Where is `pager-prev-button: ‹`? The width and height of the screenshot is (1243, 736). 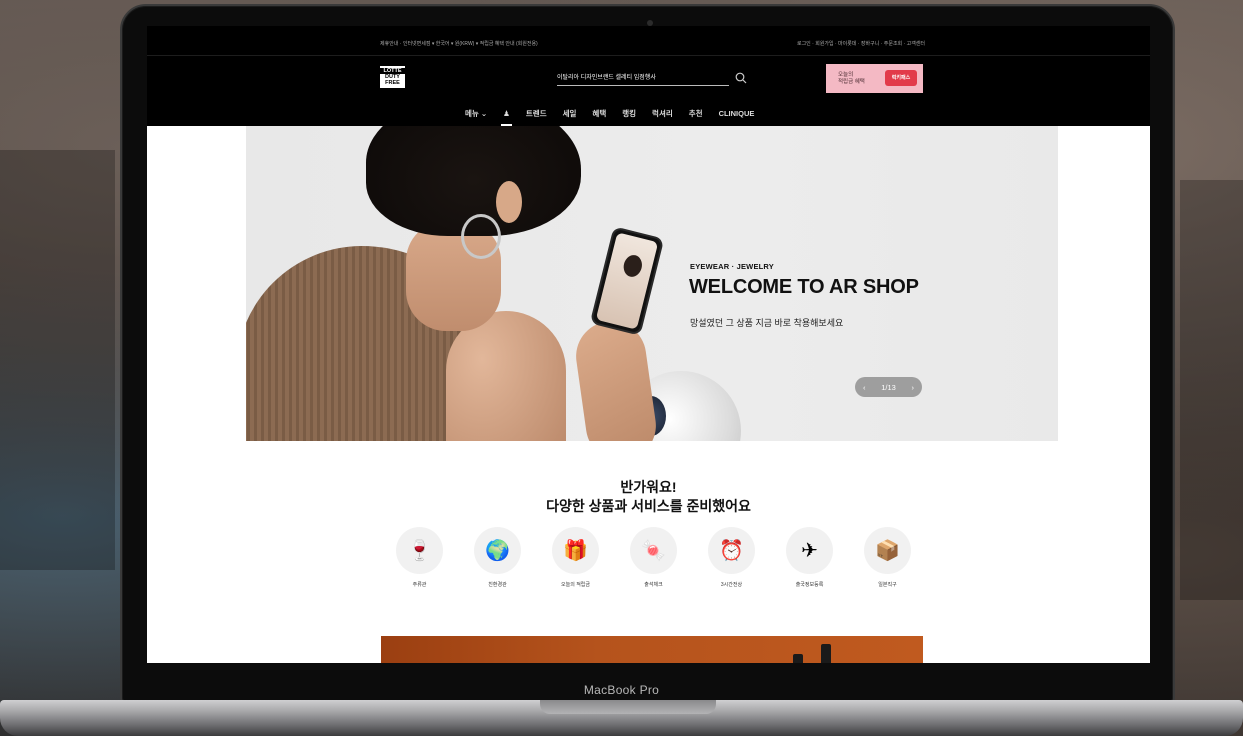
pager-prev-button: ‹ is located at coordinates (864, 387).